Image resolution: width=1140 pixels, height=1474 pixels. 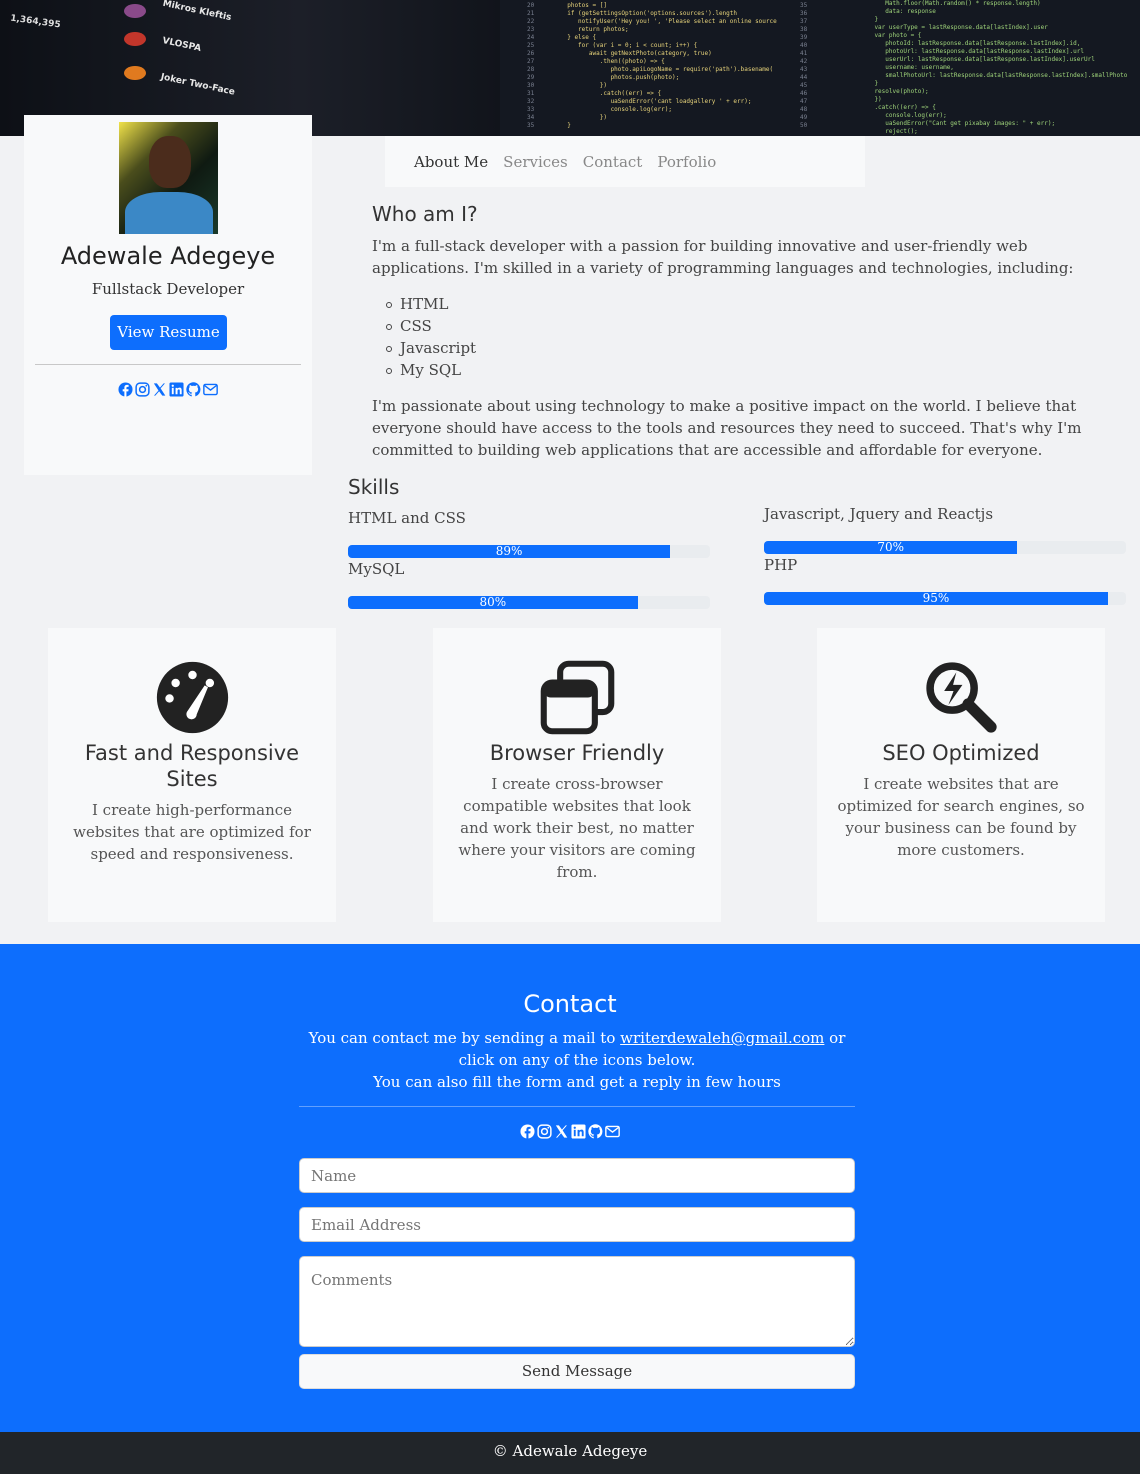 I want to click on skill-bar-html-css: 89%, so click(x=529, y=551).